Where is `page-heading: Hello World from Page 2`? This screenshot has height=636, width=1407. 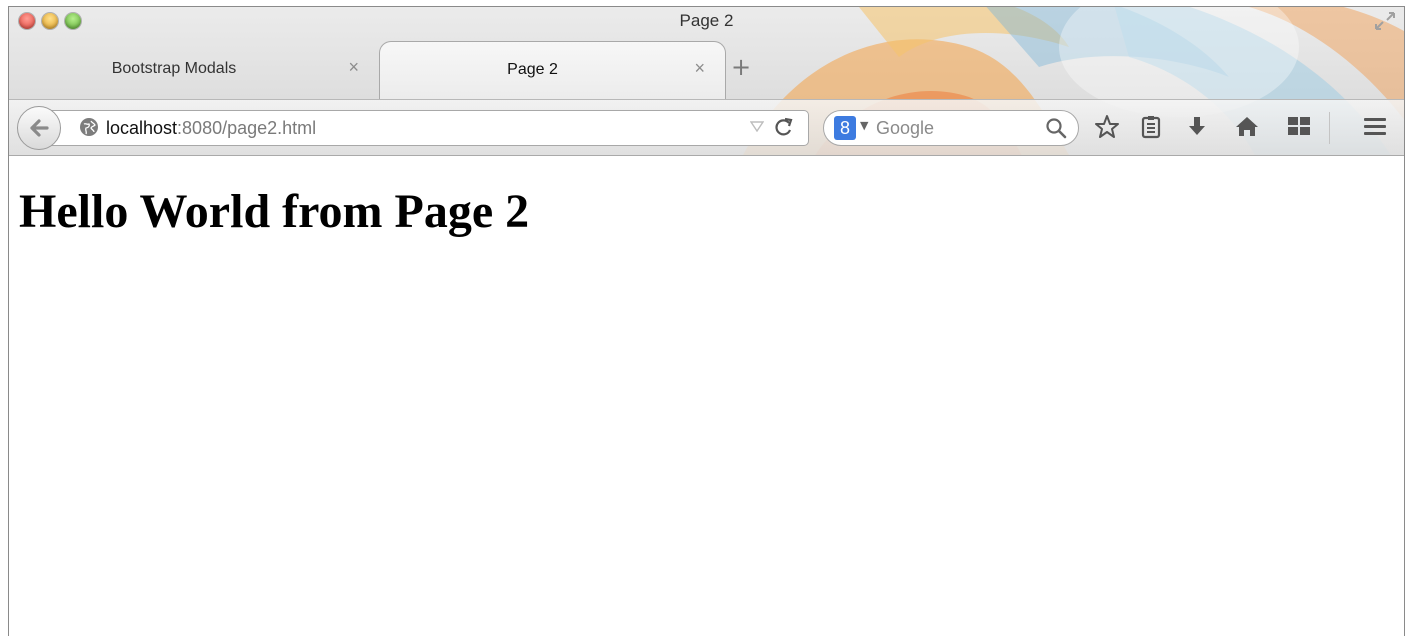
page-heading: Hello World from Page 2 is located at coordinates (274, 211).